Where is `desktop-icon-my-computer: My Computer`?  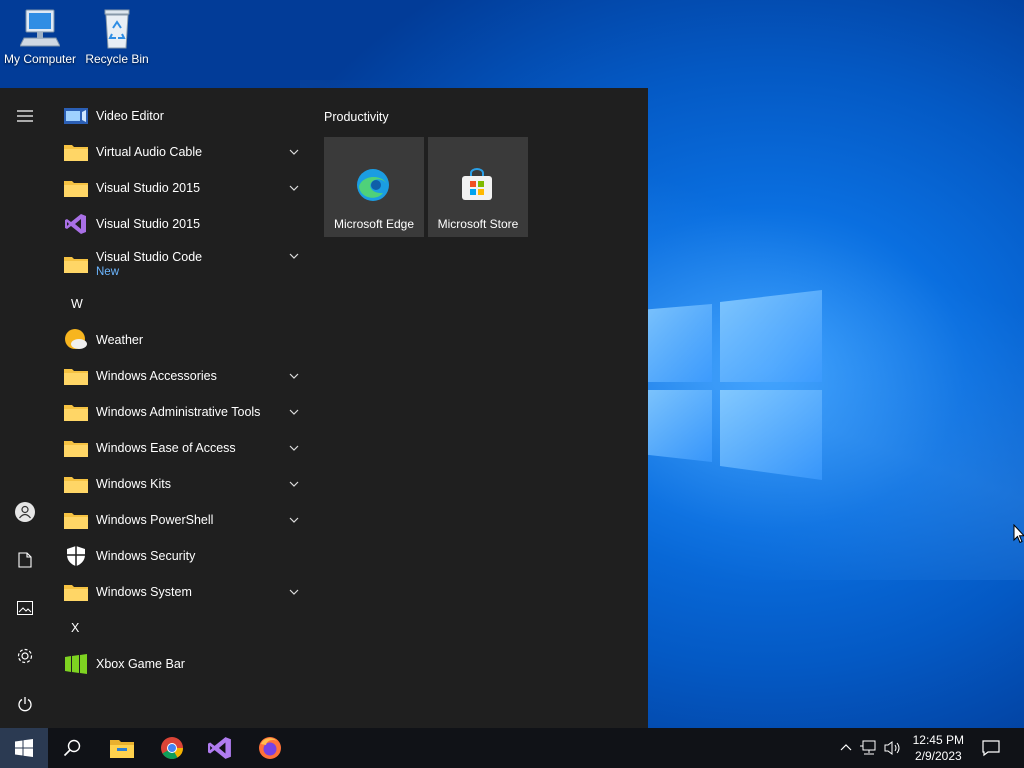
desktop-icon-my-computer: My Computer is located at coordinates (40, 36).